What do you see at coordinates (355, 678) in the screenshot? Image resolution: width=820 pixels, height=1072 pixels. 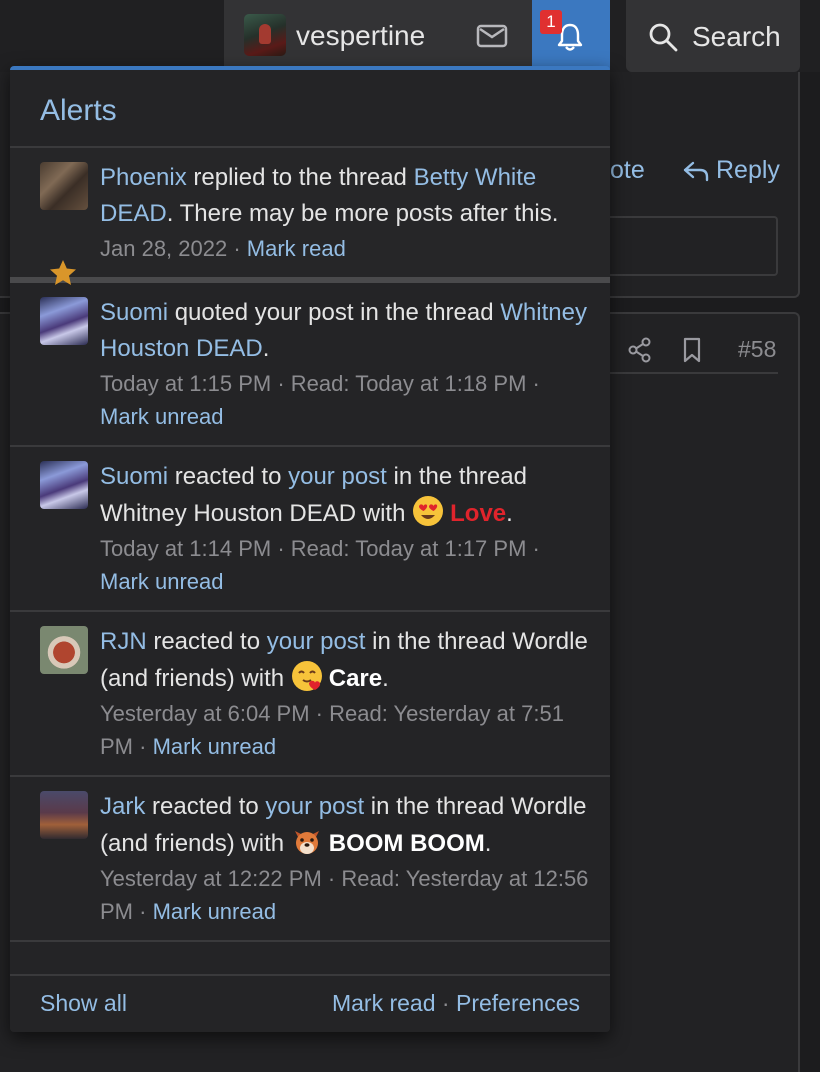 I see `reaction-label: Care` at bounding box center [355, 678].